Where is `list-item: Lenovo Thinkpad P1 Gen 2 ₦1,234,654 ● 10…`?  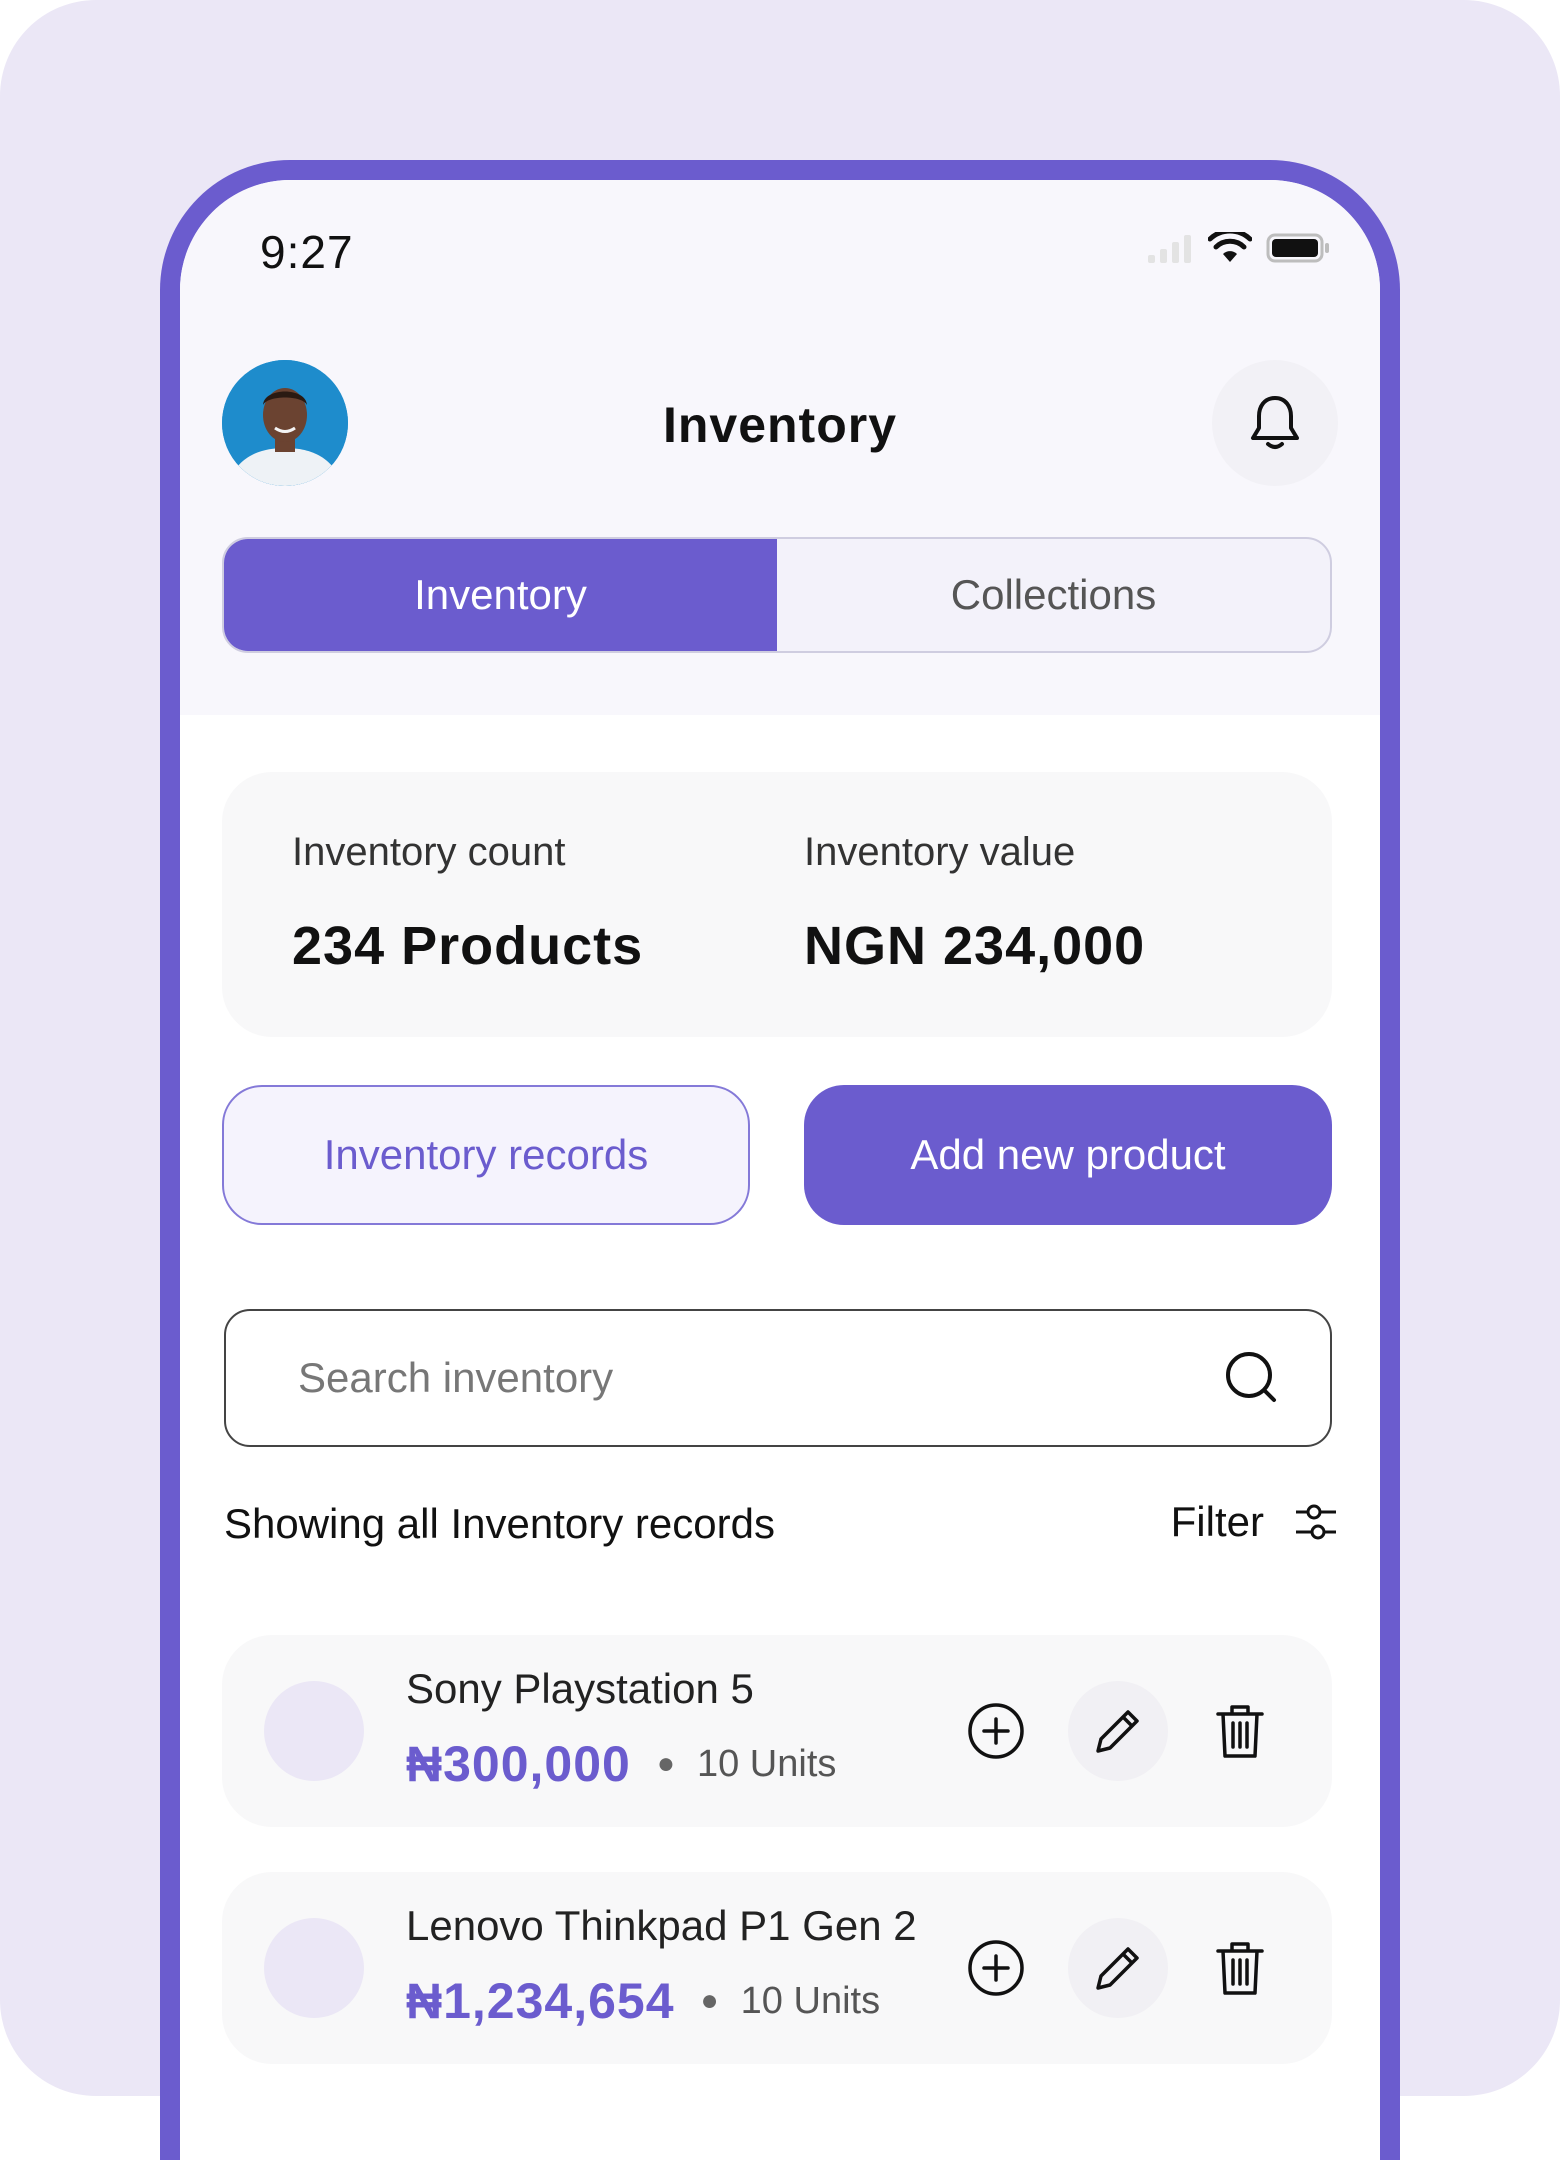 list-item: Lenovo Thinkpad P1 Gen 2 ₦1,234,654 ● 10… is located at coordinates (777, 1968).